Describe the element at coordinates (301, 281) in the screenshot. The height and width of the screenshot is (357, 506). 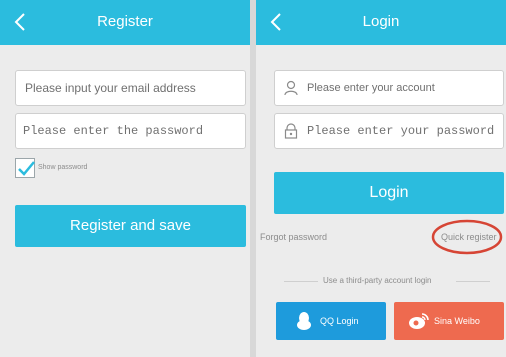
I see `divider-left` at that location.